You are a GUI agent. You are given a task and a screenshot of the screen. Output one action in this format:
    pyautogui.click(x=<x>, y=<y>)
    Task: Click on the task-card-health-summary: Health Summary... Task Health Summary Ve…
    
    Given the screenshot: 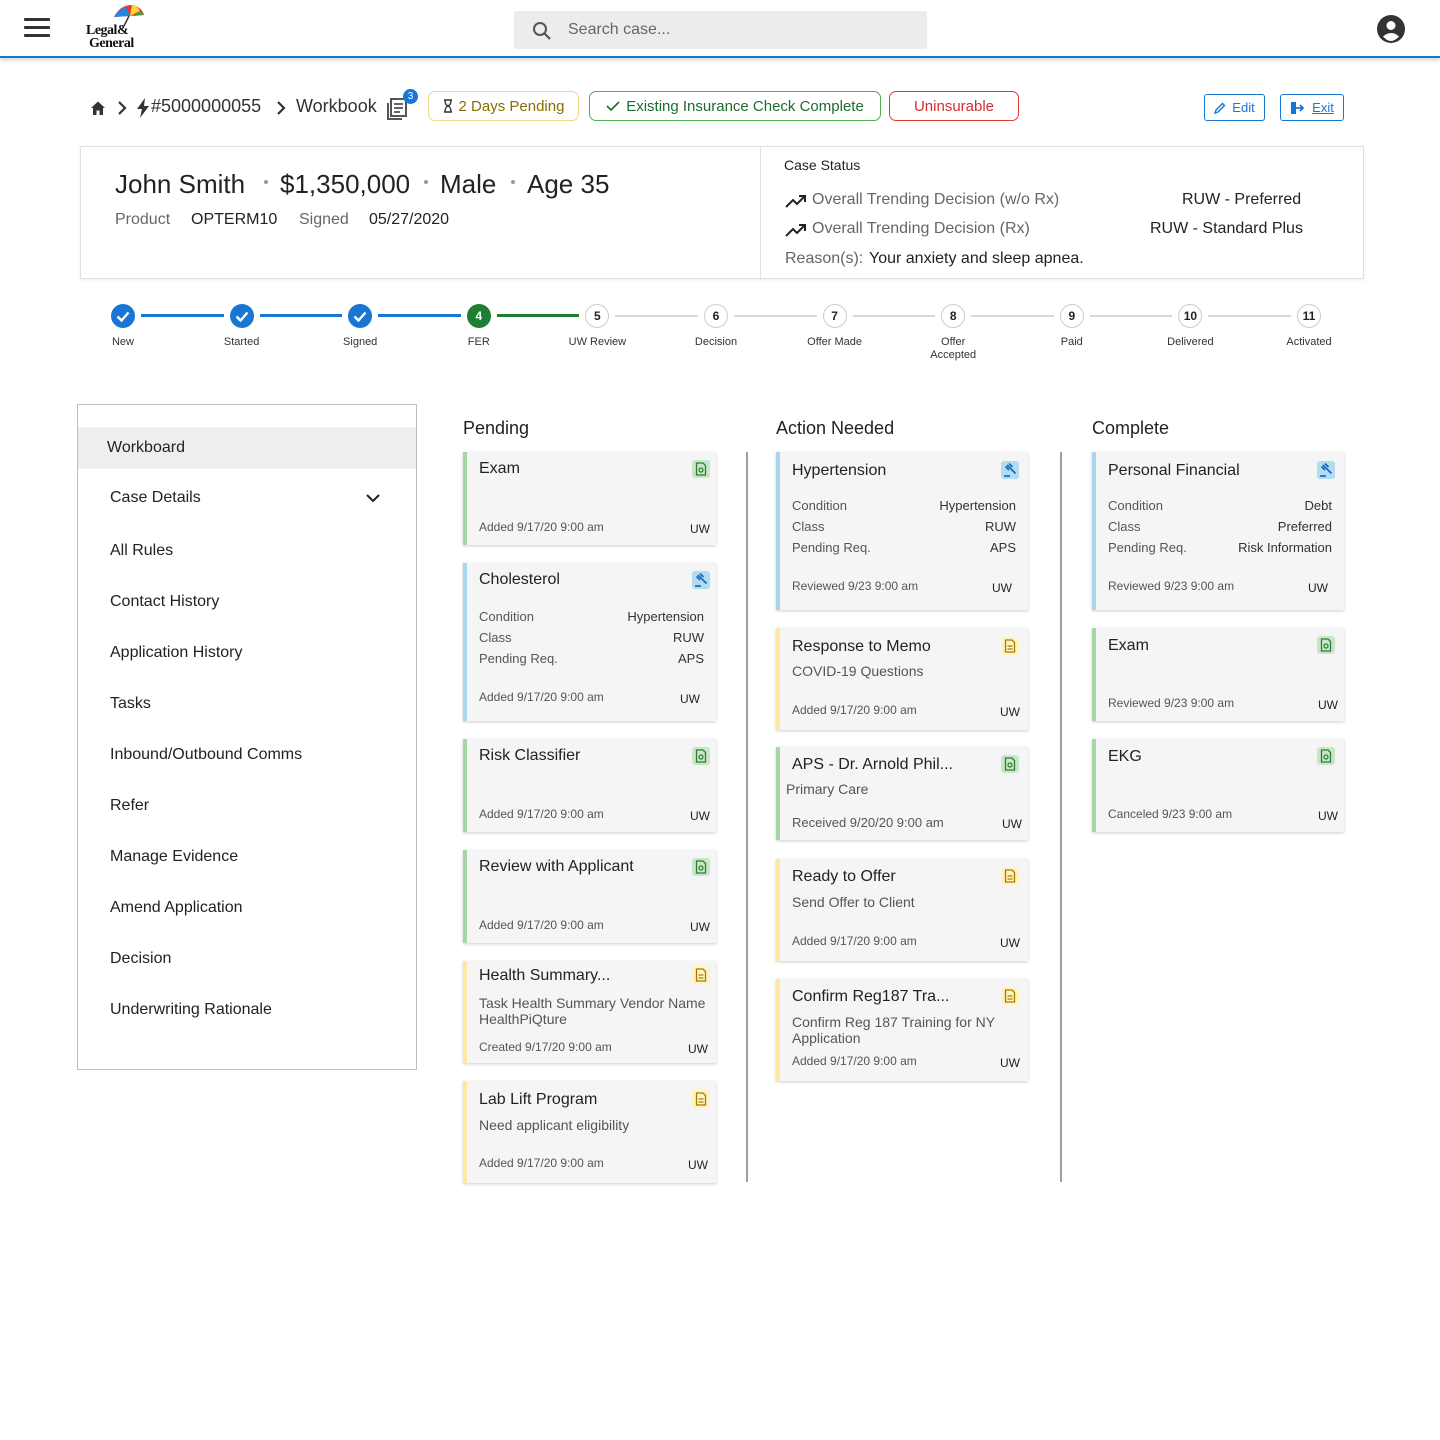 What is the action you would take?
    pyautogui.click(x=589, y=1012)
    